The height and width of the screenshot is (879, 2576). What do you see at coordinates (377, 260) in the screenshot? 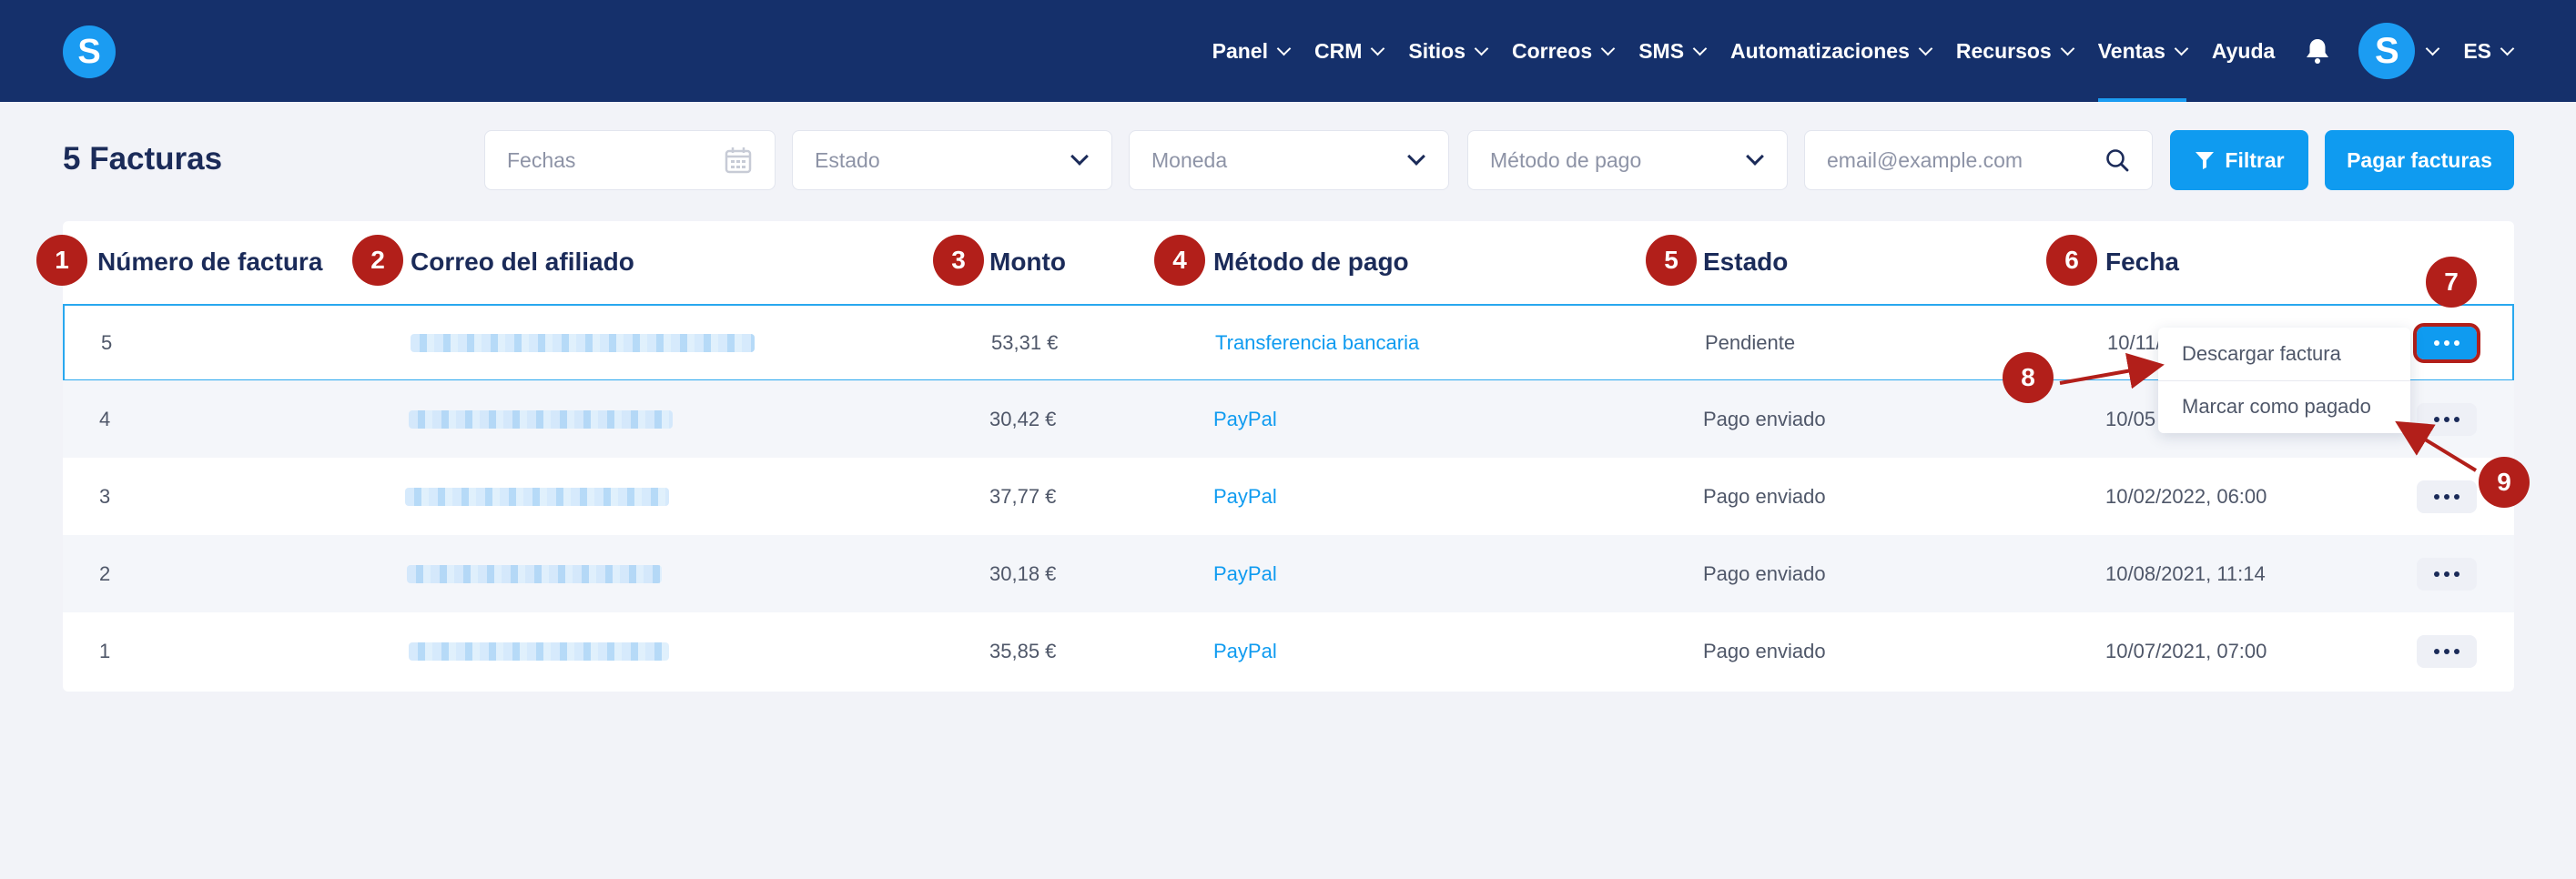
I see `annotation-badge: 2` at bounding box center [377, 260].